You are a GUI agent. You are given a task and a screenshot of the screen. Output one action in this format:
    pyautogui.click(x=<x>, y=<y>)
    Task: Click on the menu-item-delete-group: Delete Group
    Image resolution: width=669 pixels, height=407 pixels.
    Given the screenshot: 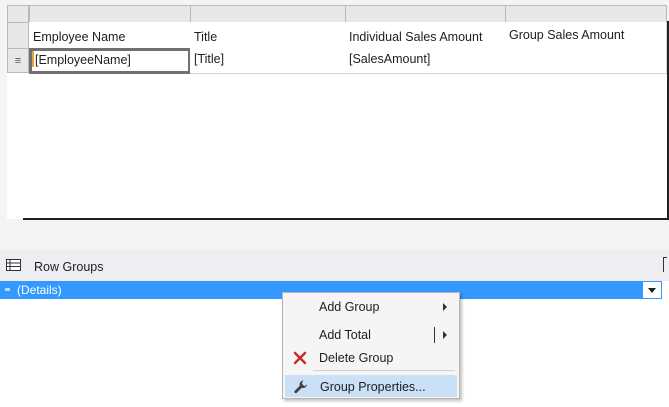 What is the action you would take?
    pyautogui.click(x=371, y=358)
    